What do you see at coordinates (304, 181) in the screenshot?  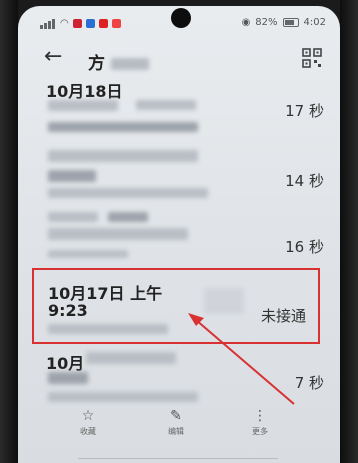 I see `call-duration: 14 秒` at bounding box center [304, 181].